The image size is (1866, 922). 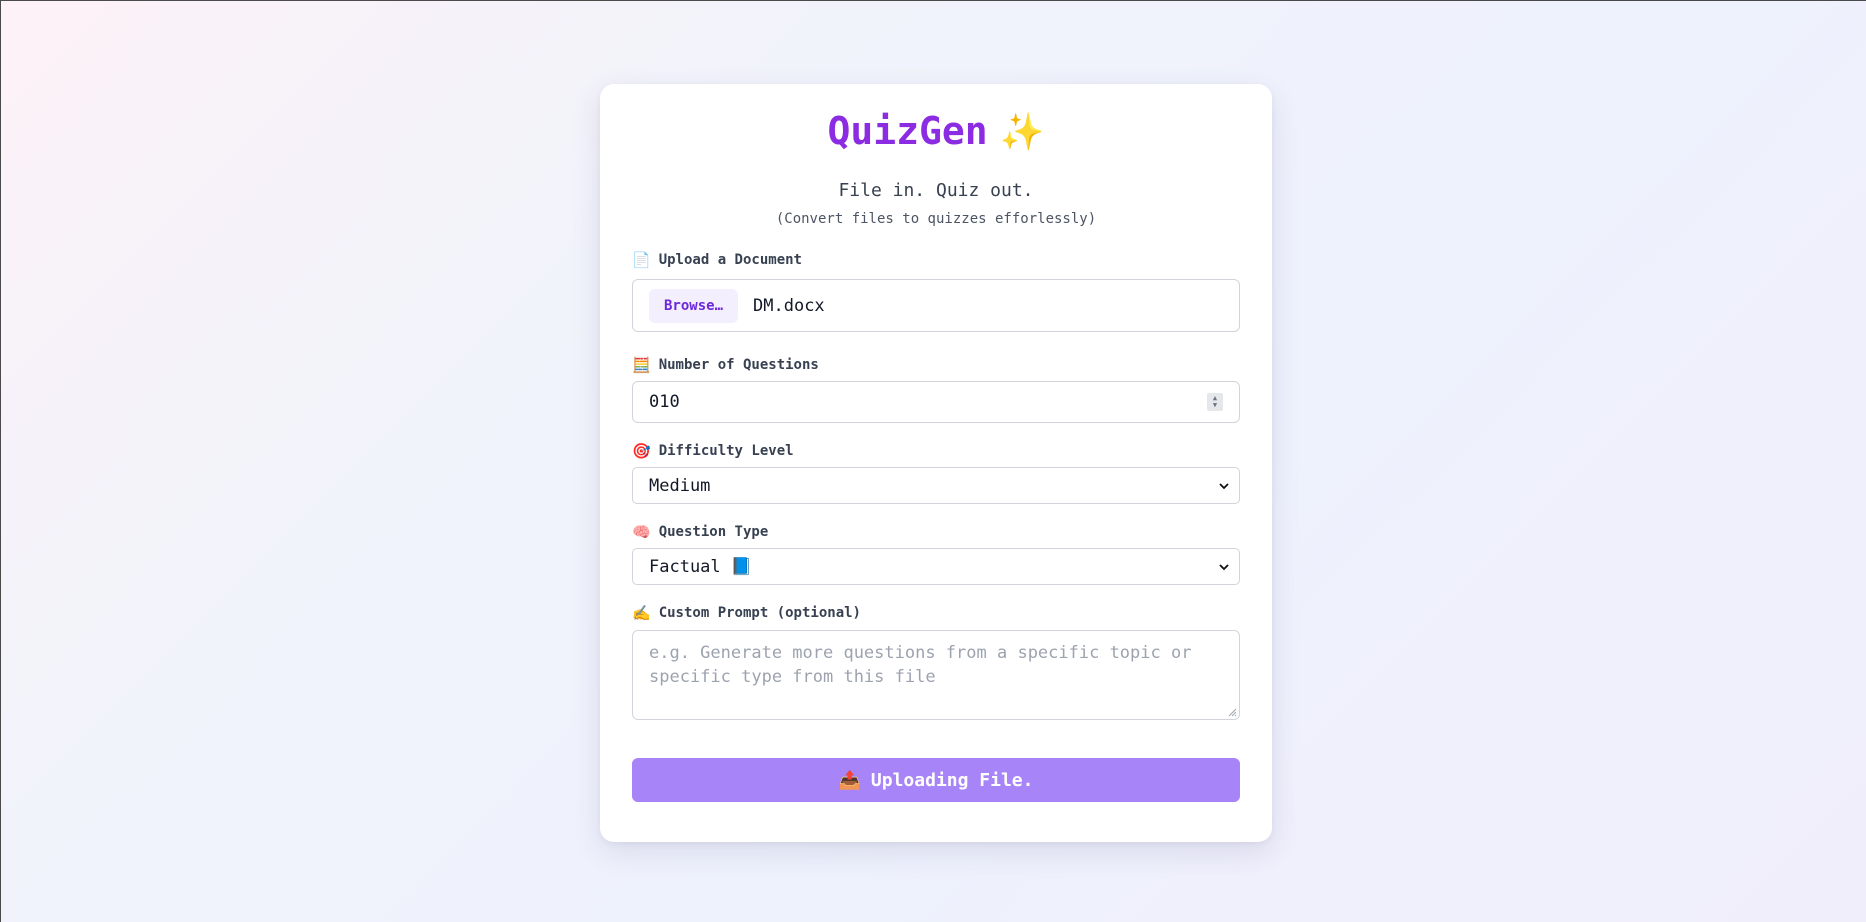 I want to click on abacus-icon: 🧮, so click(x=641, y=365).